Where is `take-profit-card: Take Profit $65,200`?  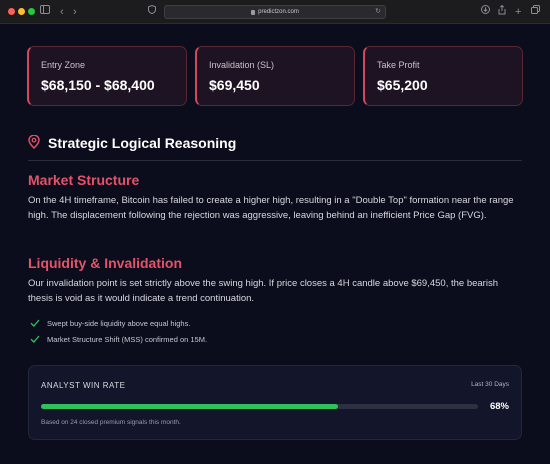
take-profit-card: Take Profit $65,200 is located at coordinates (443, 76).